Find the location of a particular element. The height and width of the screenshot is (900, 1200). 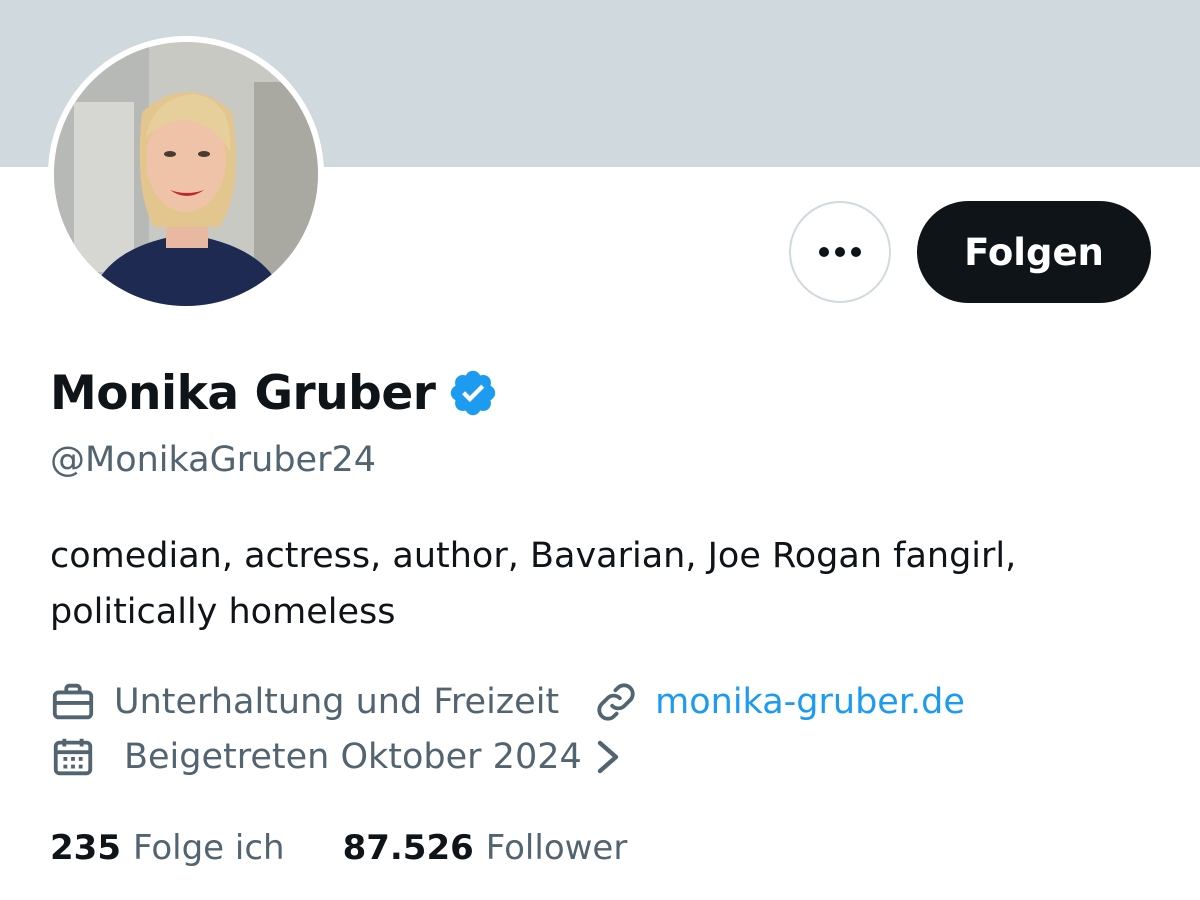

link-icon is located at coordinates (616, 702).